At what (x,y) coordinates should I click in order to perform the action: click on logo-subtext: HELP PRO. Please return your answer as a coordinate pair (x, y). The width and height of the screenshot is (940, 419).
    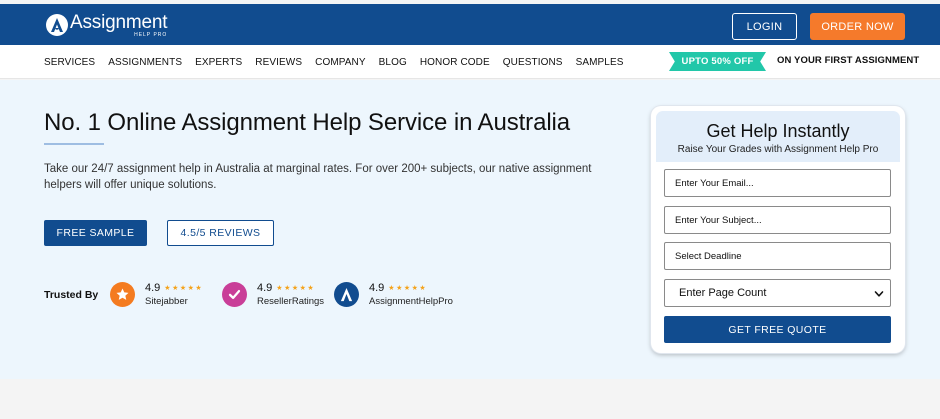
    Looking at the image, I should click on (151, 35).